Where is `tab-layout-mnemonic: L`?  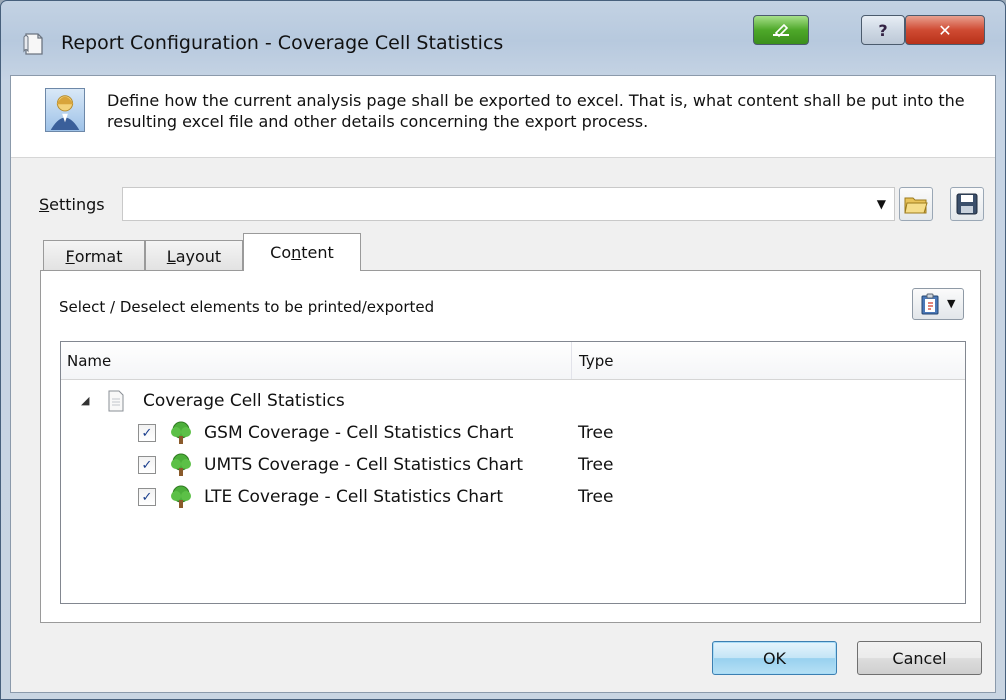
tab-layout-mnemonic: L is located at coordinates (171, 256).